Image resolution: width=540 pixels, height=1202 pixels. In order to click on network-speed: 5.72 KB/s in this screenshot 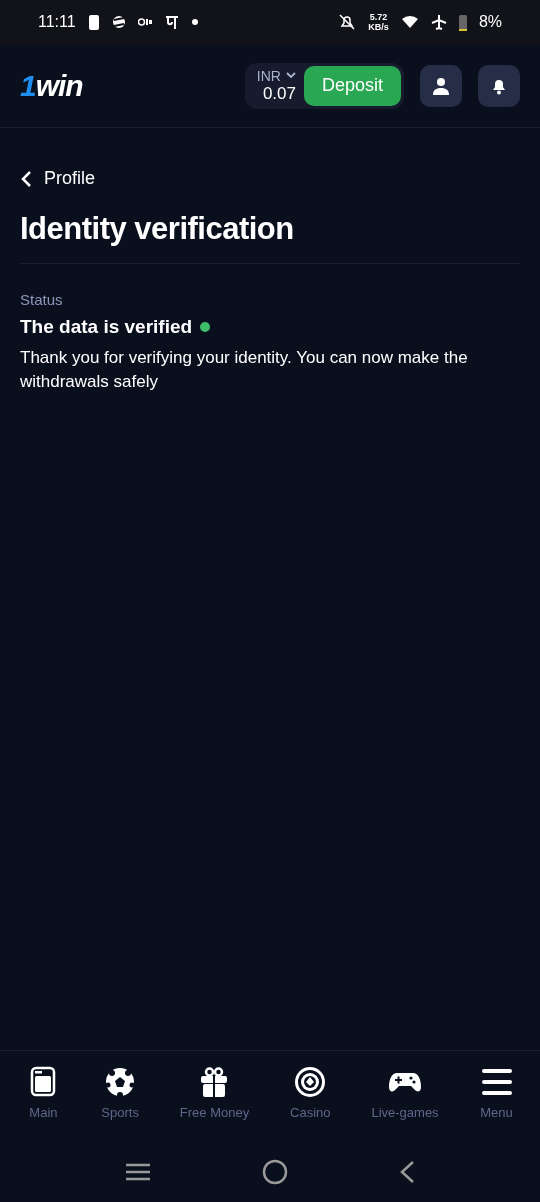, I will do `click(378, 22)`.